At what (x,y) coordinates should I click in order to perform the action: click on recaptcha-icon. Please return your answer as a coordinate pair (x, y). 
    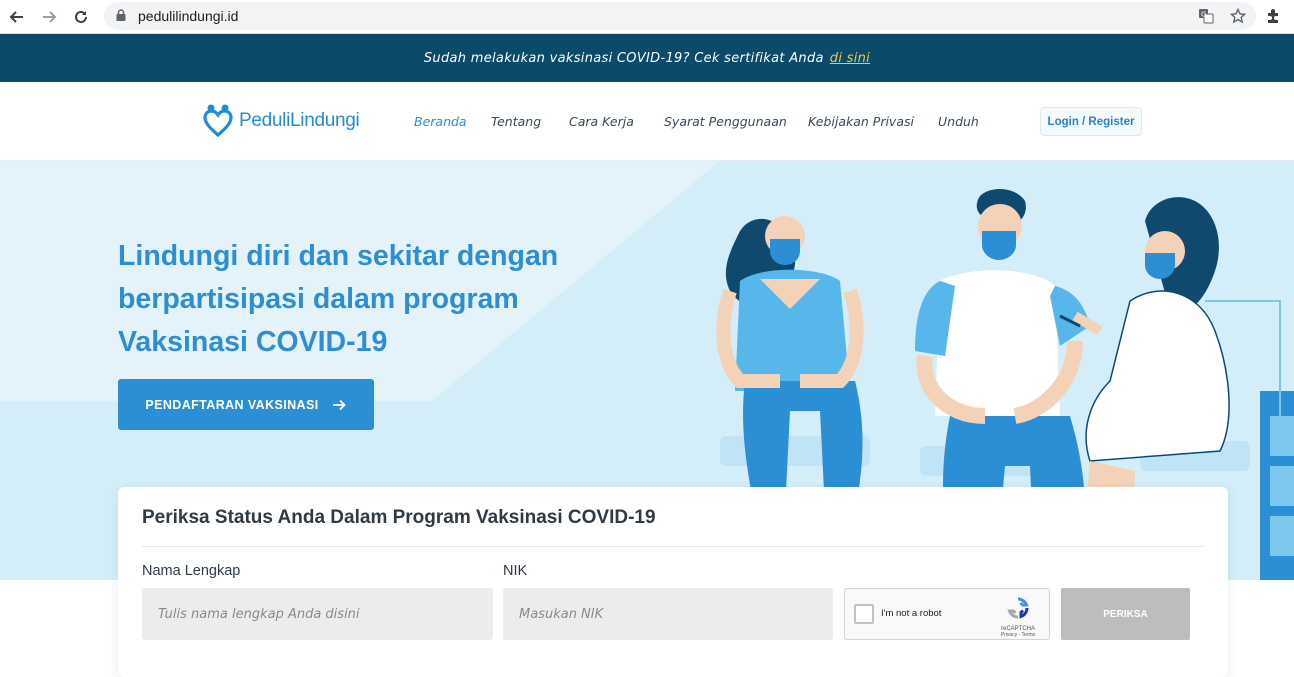
    Looking at the image, I should click on (1018, 608).